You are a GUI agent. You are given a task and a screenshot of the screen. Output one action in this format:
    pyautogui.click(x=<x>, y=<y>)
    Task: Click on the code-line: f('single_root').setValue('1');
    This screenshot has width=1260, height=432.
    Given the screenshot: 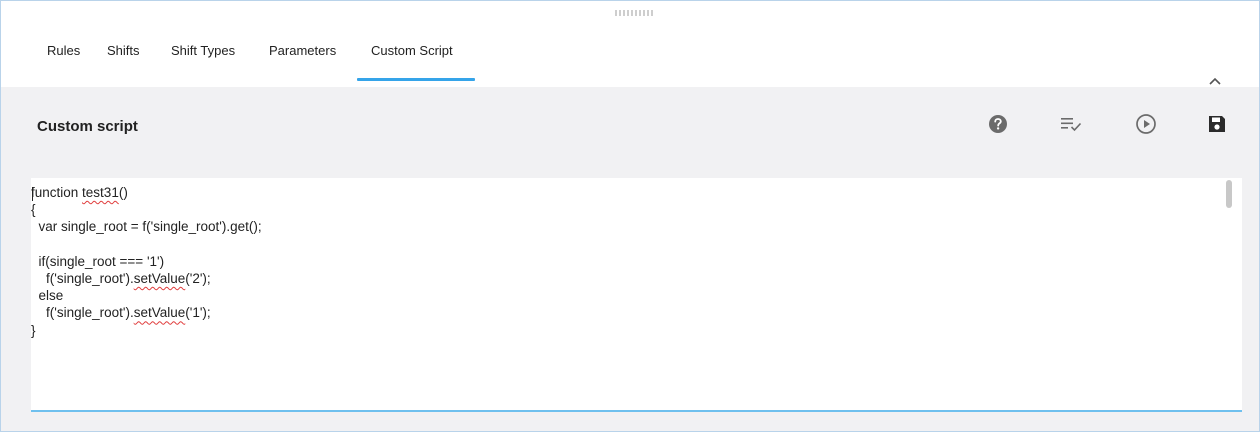 What is the action you would take?
    pyautogui.click(x=625, y=312)
    